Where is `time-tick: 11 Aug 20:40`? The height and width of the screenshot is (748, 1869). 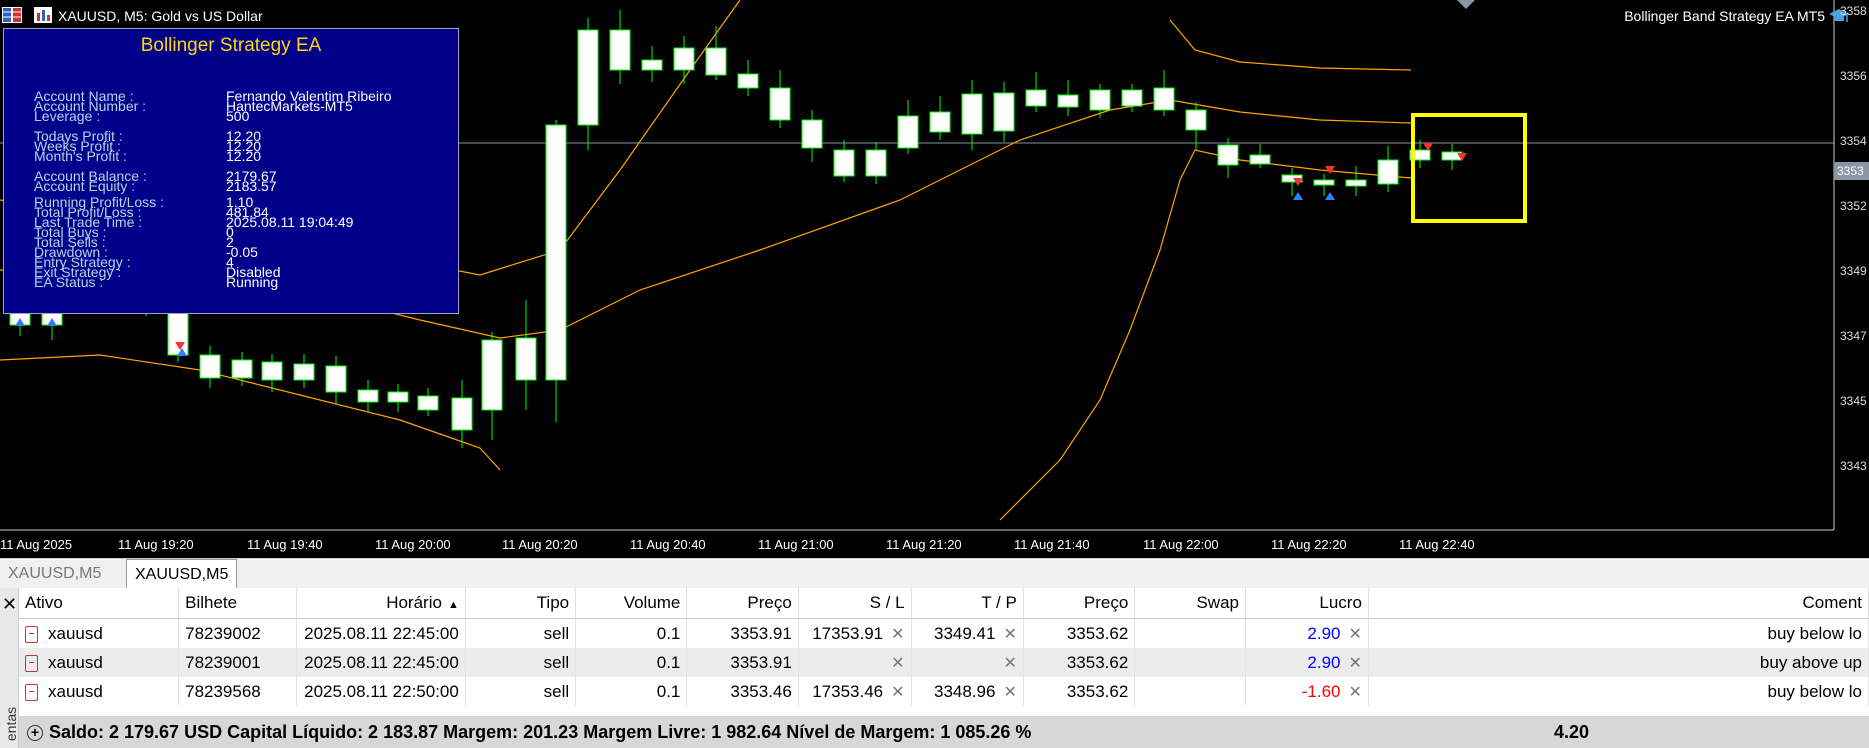 time-tick: 11 Aug 20:40 is located at coordinates (668, 544).